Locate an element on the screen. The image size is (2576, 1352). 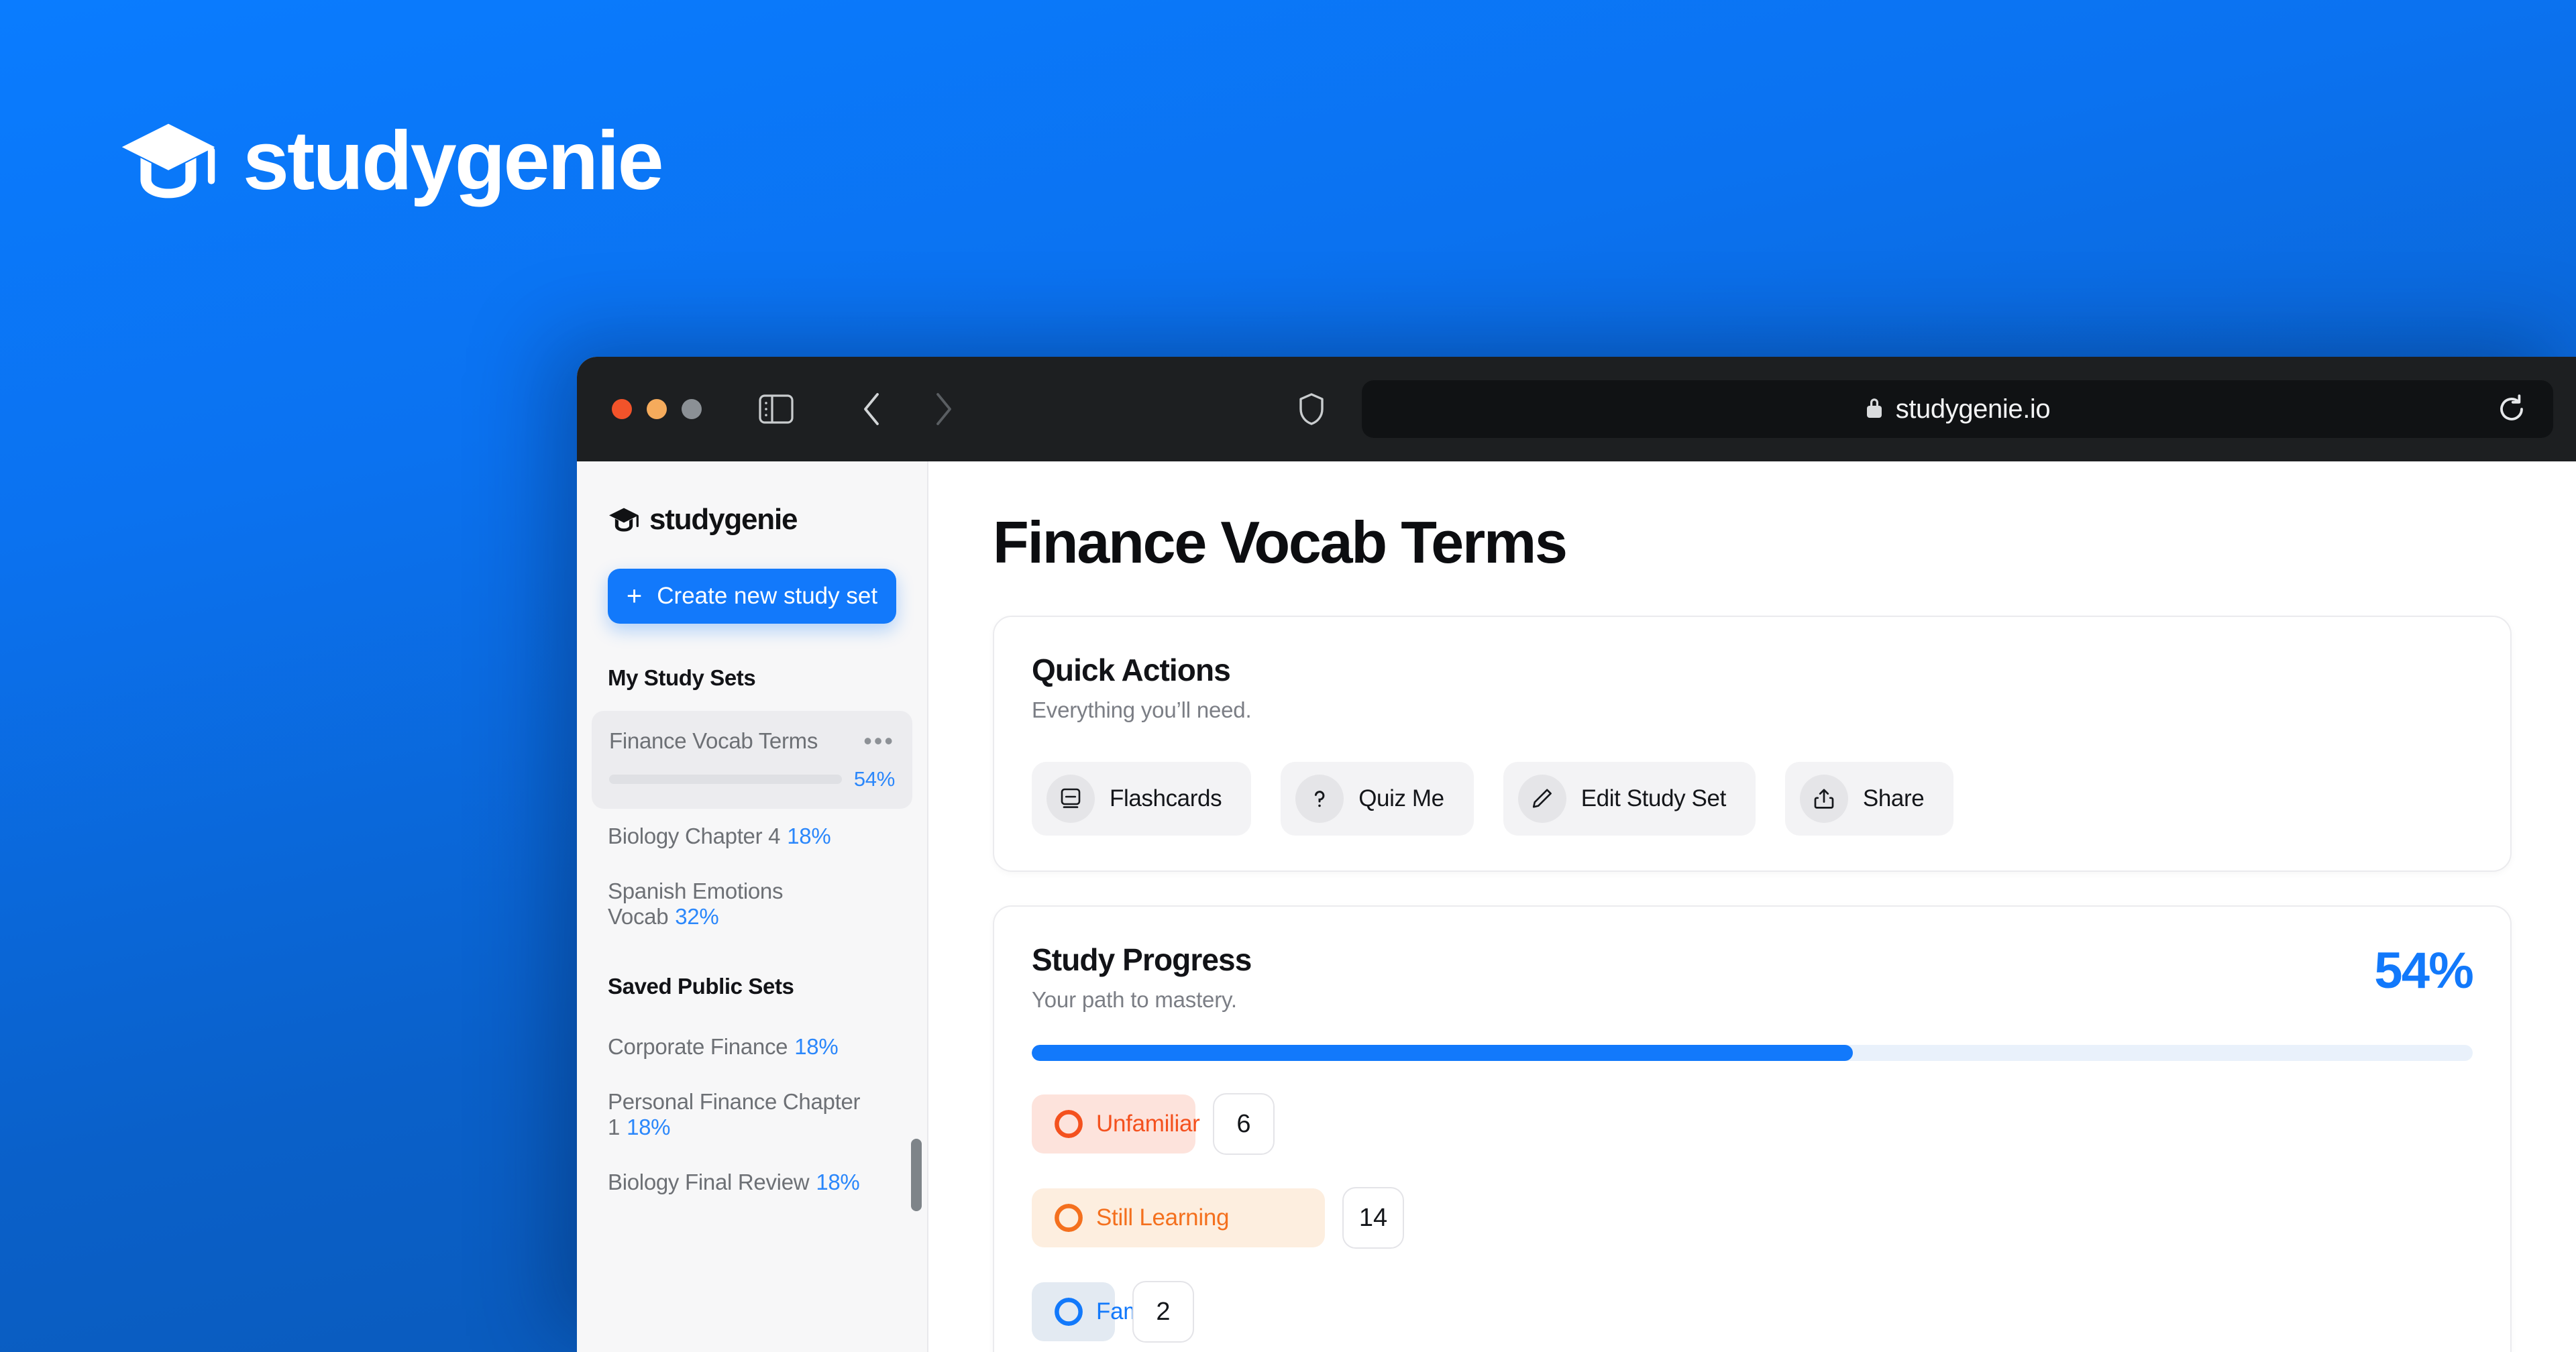
study-progress-fill is located at coordinates (1443, 1053).